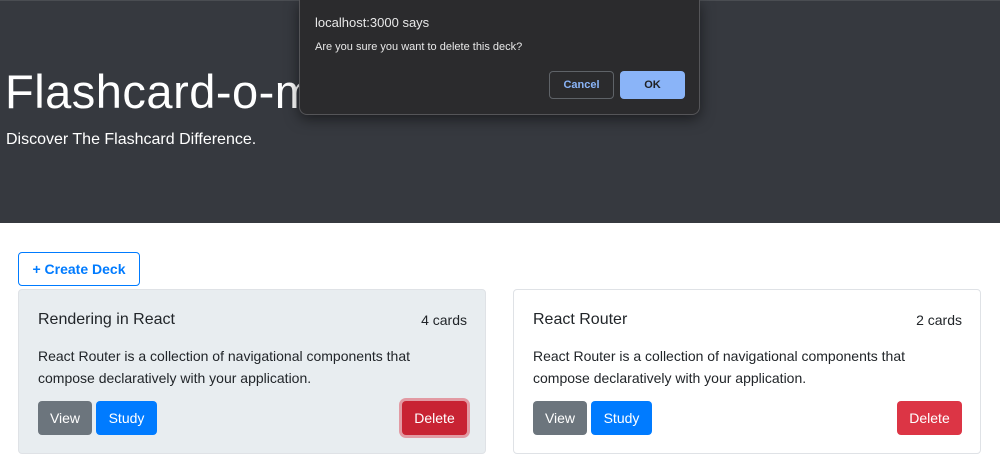 The height and width of the screenshot is (462, 1000). I want to click on deck-title: Rendering in React, so click(106, 319).